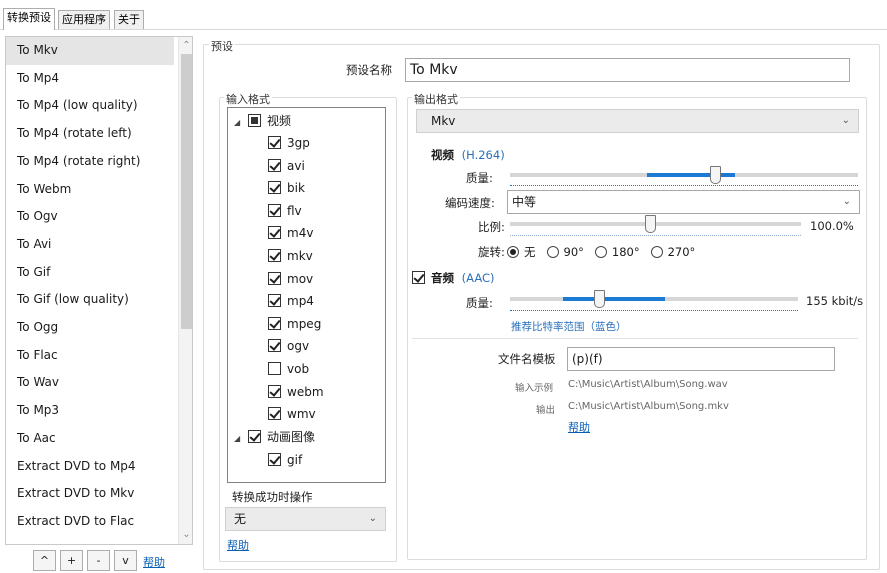  What do you see at coordinates (286, 166) in the screenshot?
I see `tree-node-format: avi` at bounding box center [286, 166].